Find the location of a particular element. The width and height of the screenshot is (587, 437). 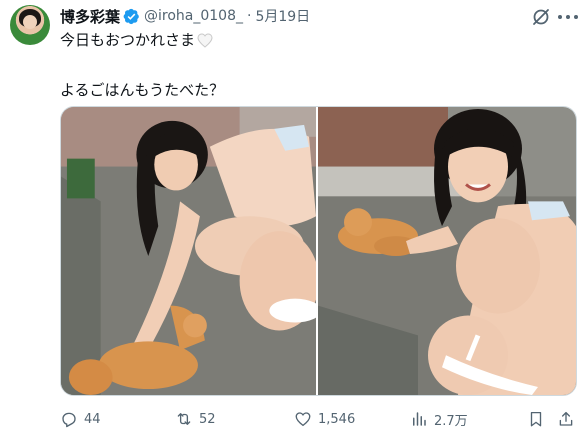

reply-button: 44 is located at coordinates (80, 419).